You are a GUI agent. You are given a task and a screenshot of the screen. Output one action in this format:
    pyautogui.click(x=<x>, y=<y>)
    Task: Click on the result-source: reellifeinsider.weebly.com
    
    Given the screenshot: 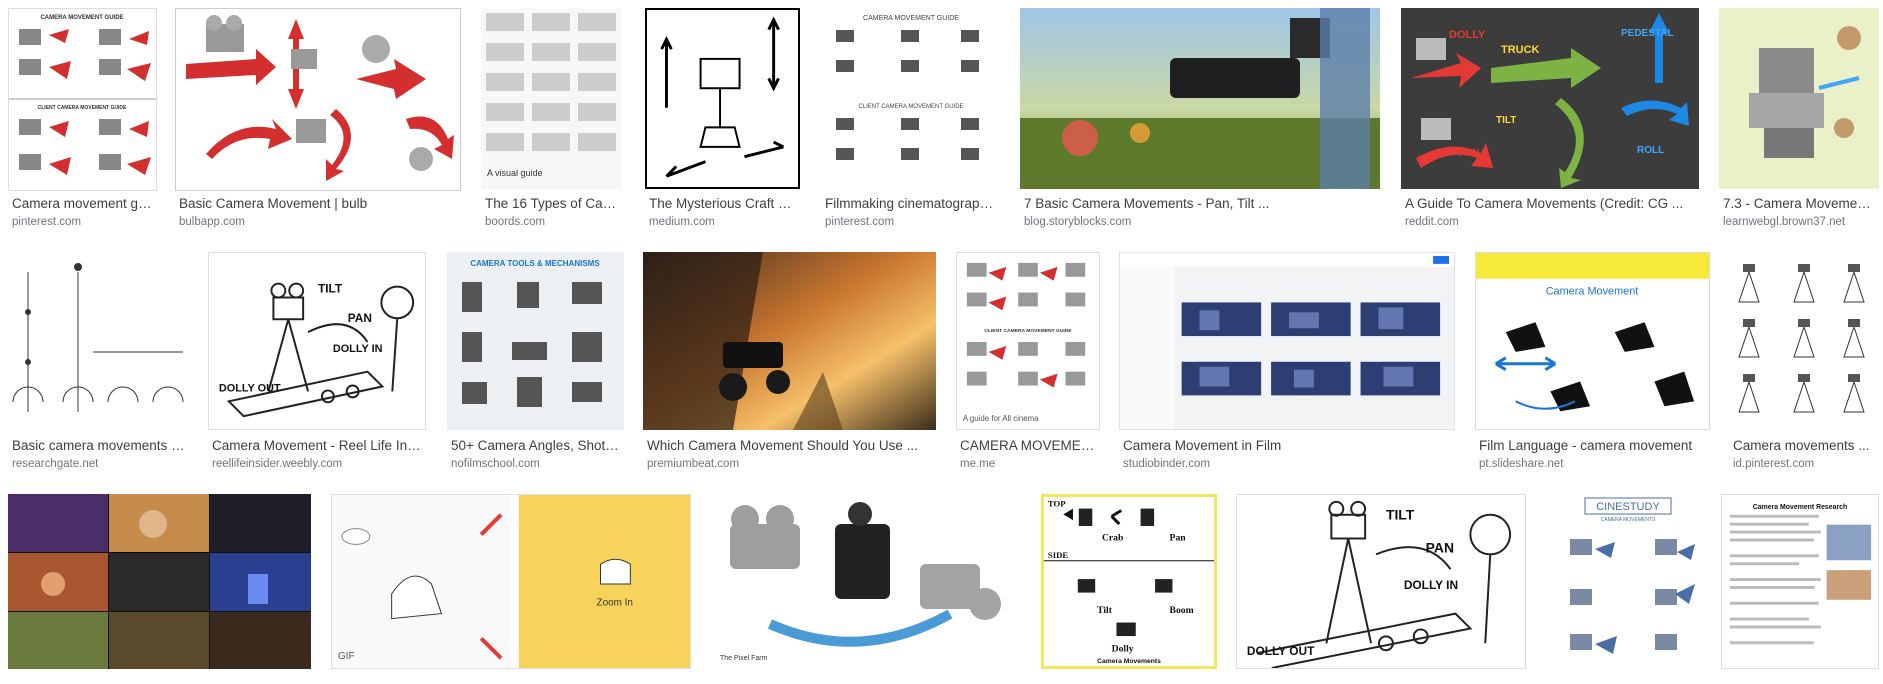 What is the action you would take?
    pyautogui.click(x=318, y=464)
    